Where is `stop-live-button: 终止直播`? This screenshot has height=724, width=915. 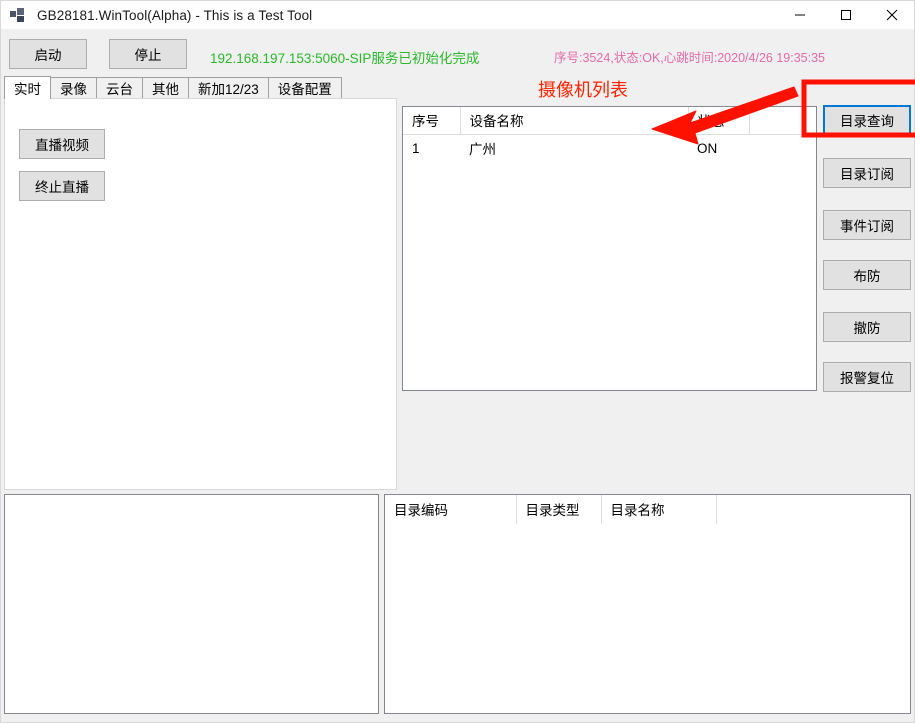
stop-live-button: 终止直播 is located at coordinates (62, 186).